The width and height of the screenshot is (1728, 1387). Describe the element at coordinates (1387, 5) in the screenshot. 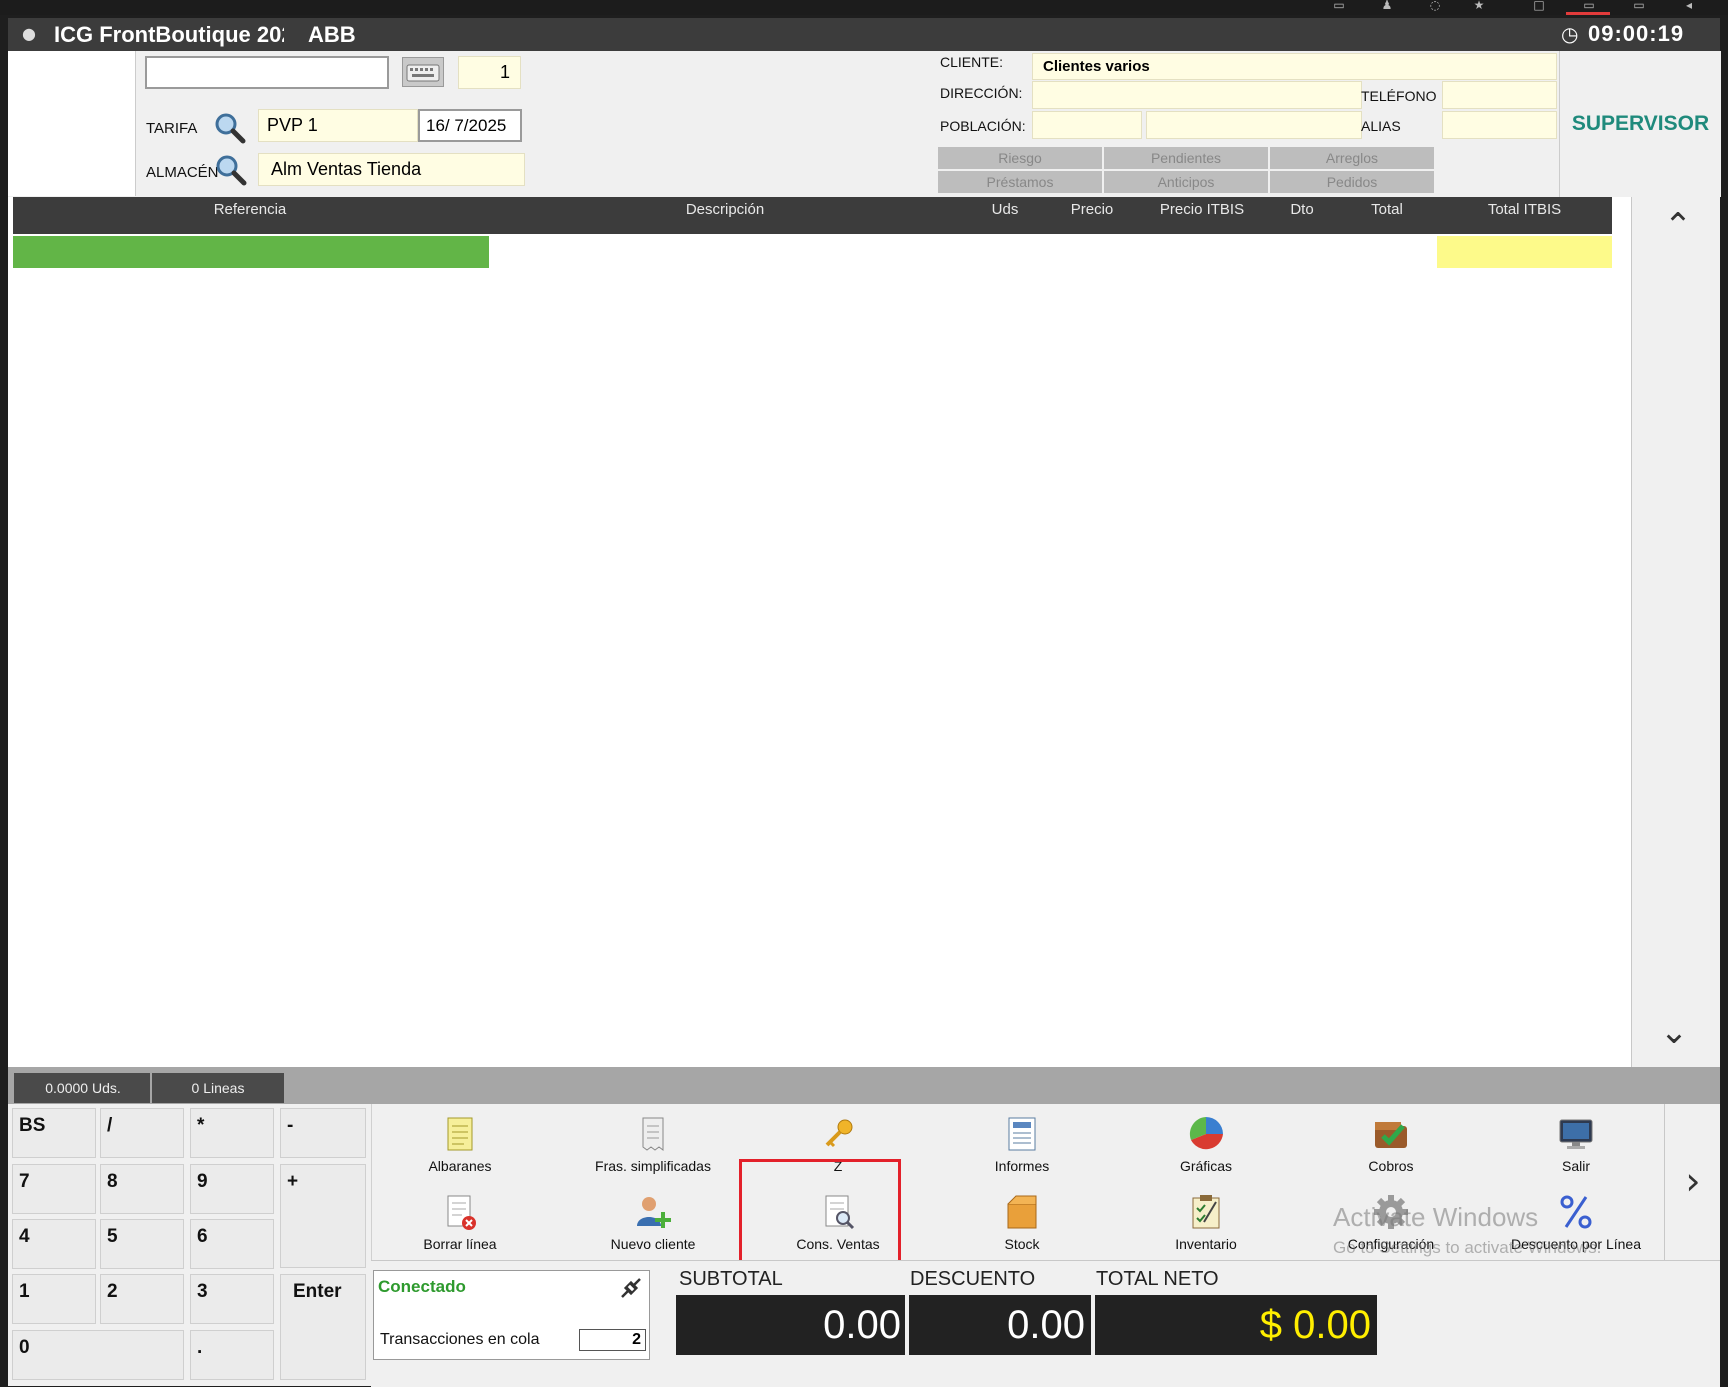

I see `tray-person-icon: ♟` at that location.